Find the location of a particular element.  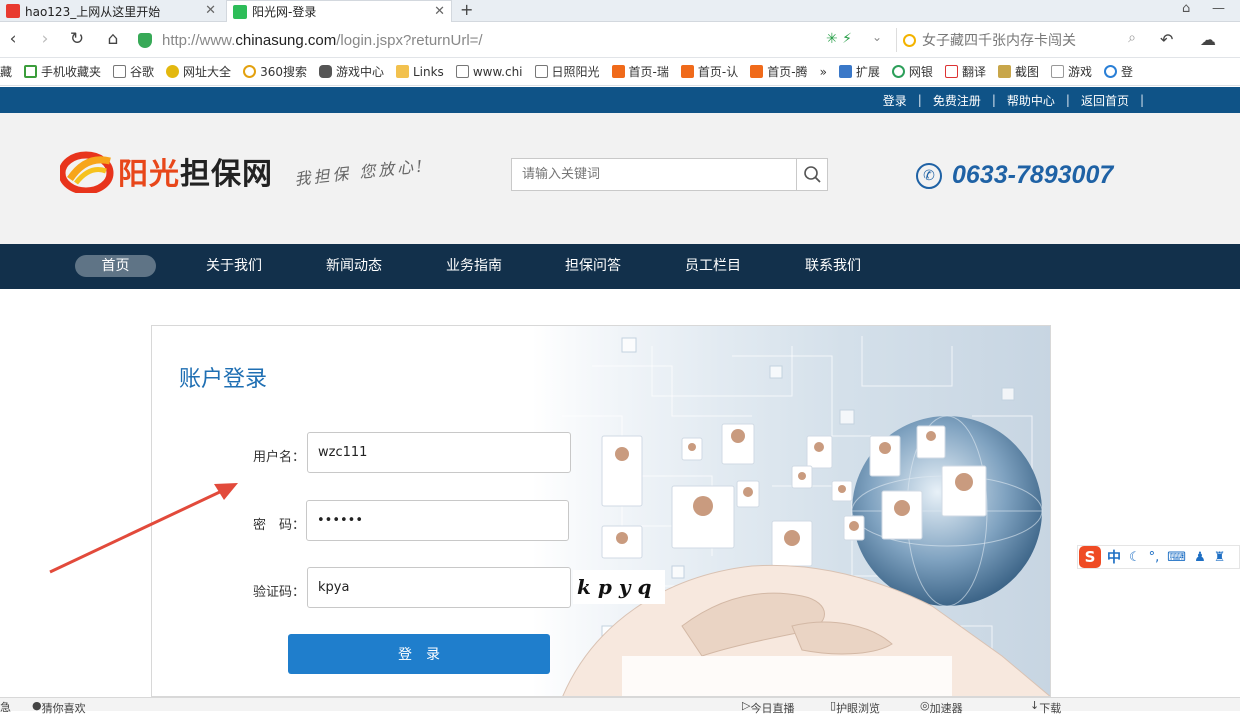

chevron-down-icon: ⌄ is located at coordinates (877, 37).